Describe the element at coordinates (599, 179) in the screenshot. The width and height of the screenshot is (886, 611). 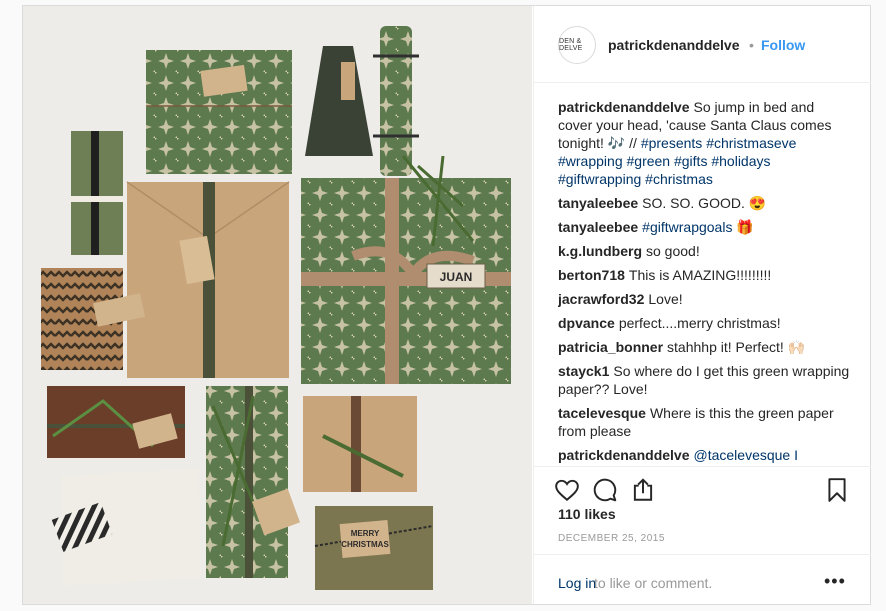
I see `hashtag-giftwrapping: #giftwrapping` at that location.